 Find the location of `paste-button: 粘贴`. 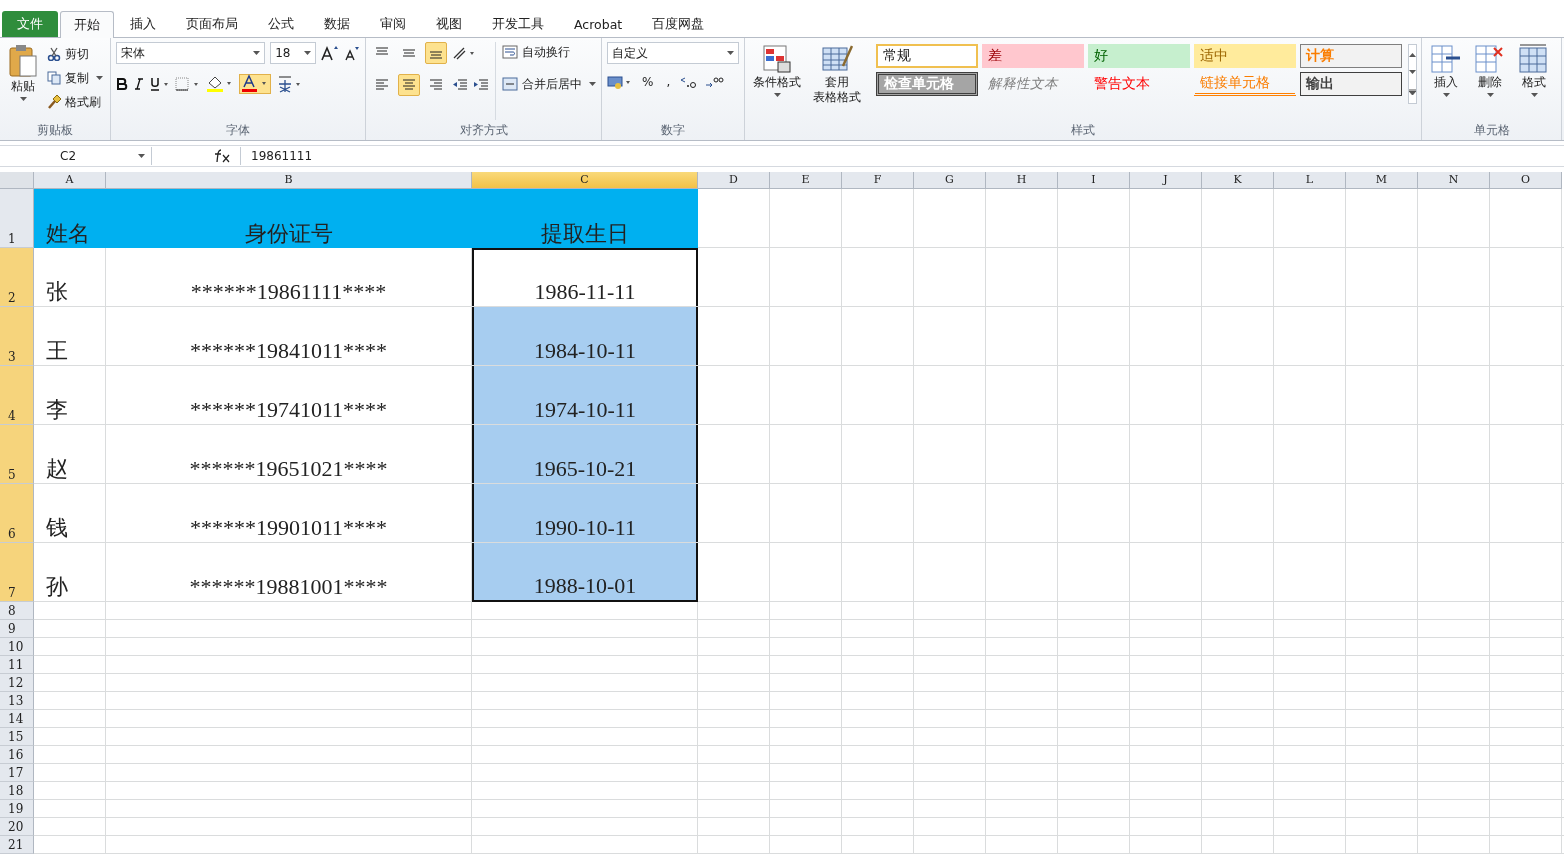

paste-button: 粘贴 is located at coordinates (23, 81).